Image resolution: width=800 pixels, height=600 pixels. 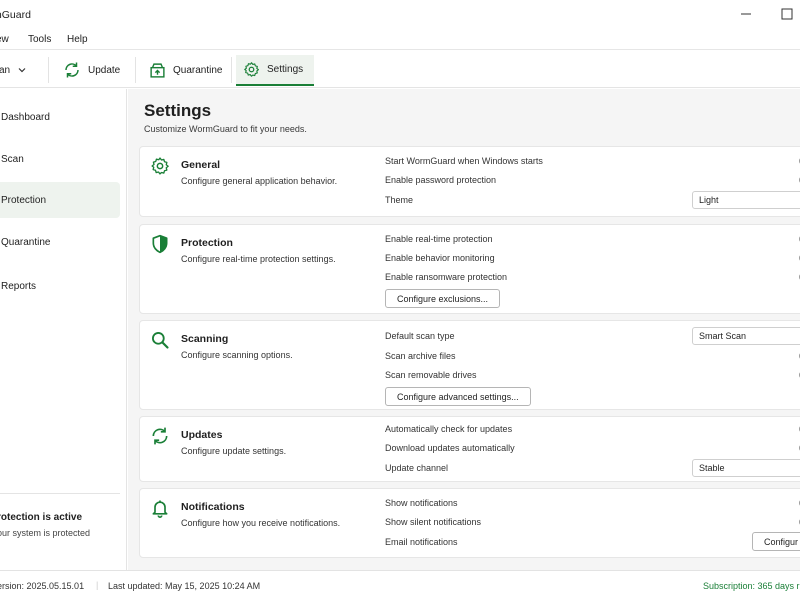 What do you see at coordinates (160, 244) in the screenshot?
I see `shield-icon` at bounding box center [160, 244].